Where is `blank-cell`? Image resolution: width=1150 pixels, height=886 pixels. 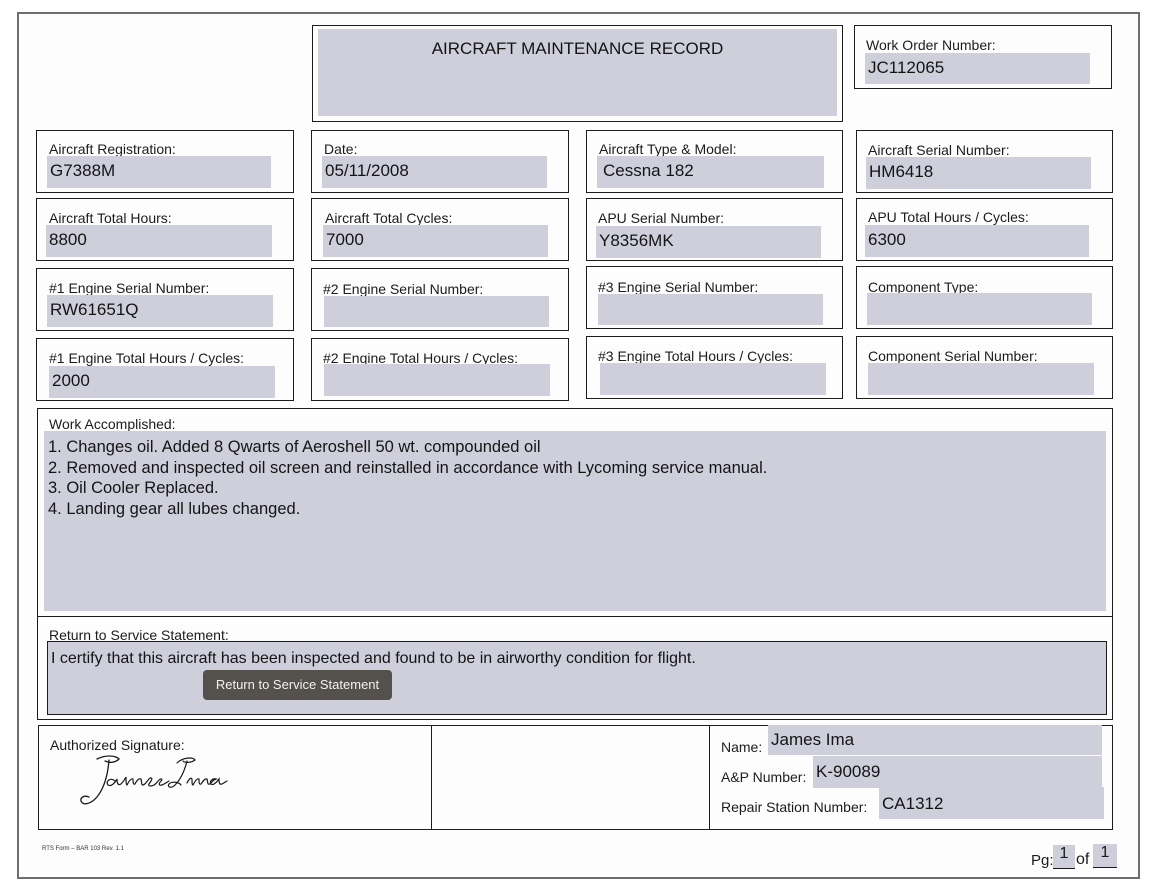
blank-cell is located at coordinates (571, 777).